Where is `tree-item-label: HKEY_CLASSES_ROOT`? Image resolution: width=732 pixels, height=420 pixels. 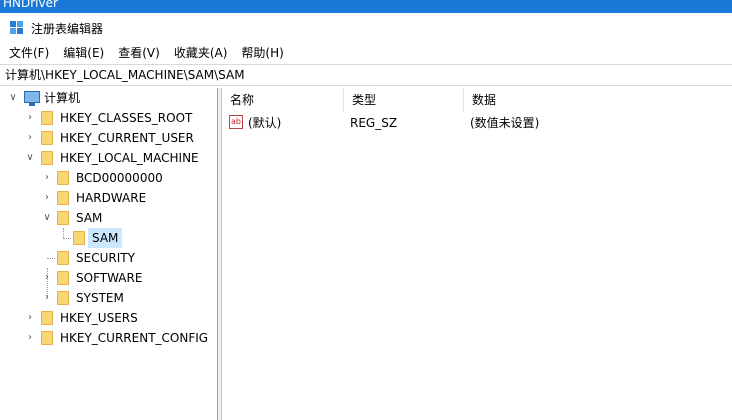 tree-item-label: HKEY_CLASSES_ROOT is located at coordinates (126, 118).